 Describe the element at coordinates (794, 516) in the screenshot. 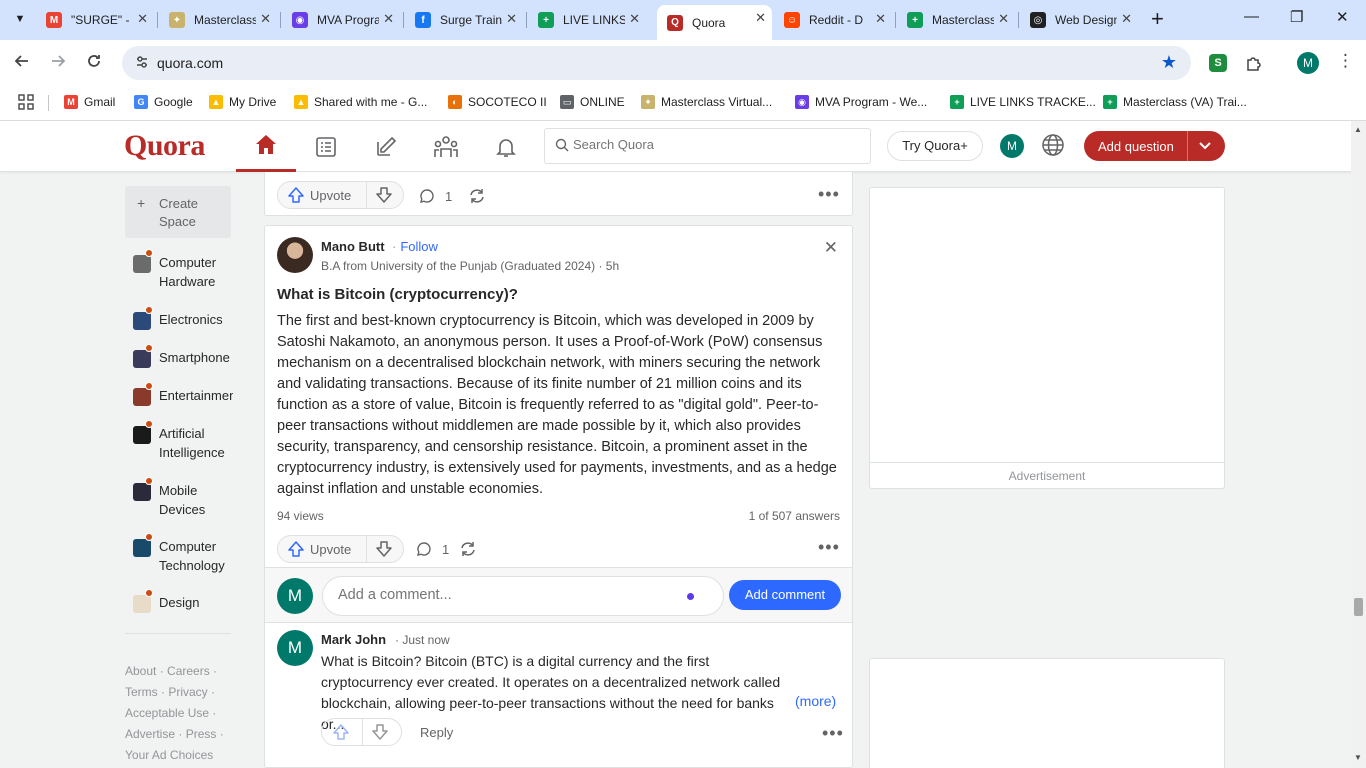

I see `answer-index: 1 of 507 answers` at that location.